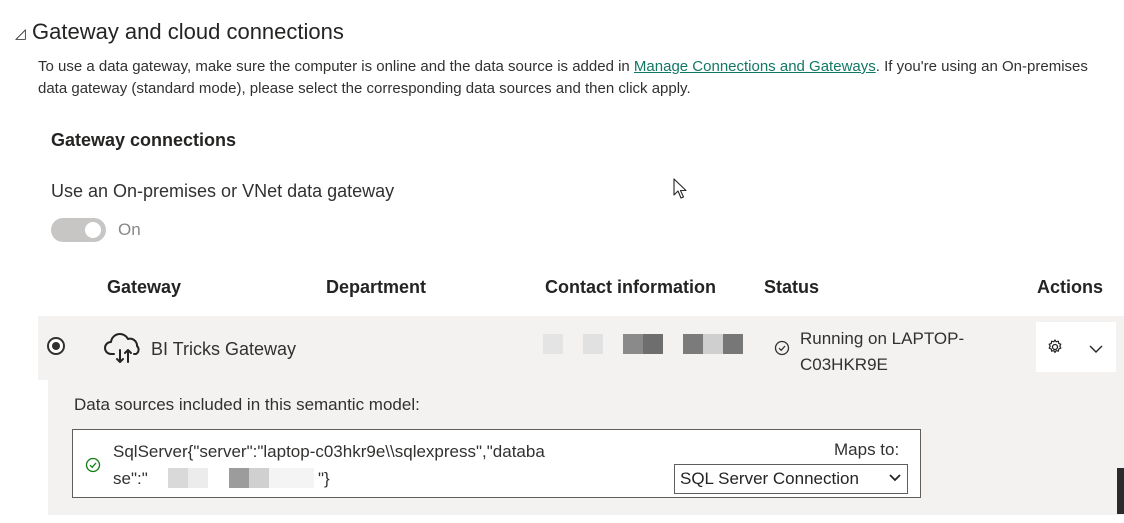 This screenshot has height=523, width=1124. I want to click on gateway-connections-heading: Gateway connections, so click(144, 140).